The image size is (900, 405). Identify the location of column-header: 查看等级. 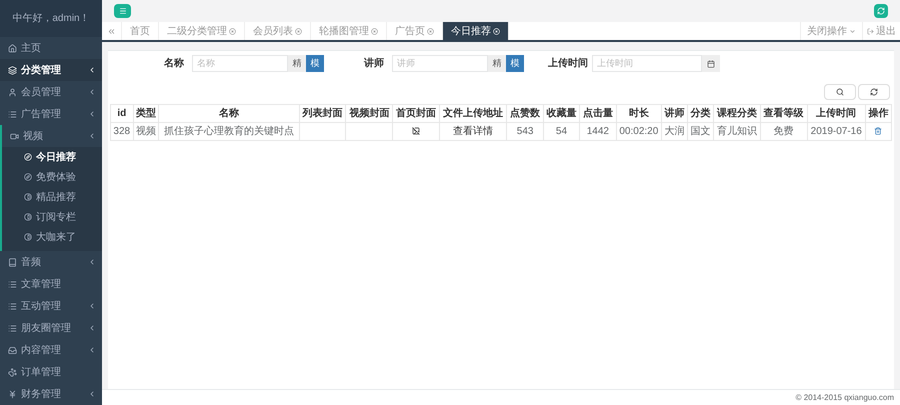
(784, 113).